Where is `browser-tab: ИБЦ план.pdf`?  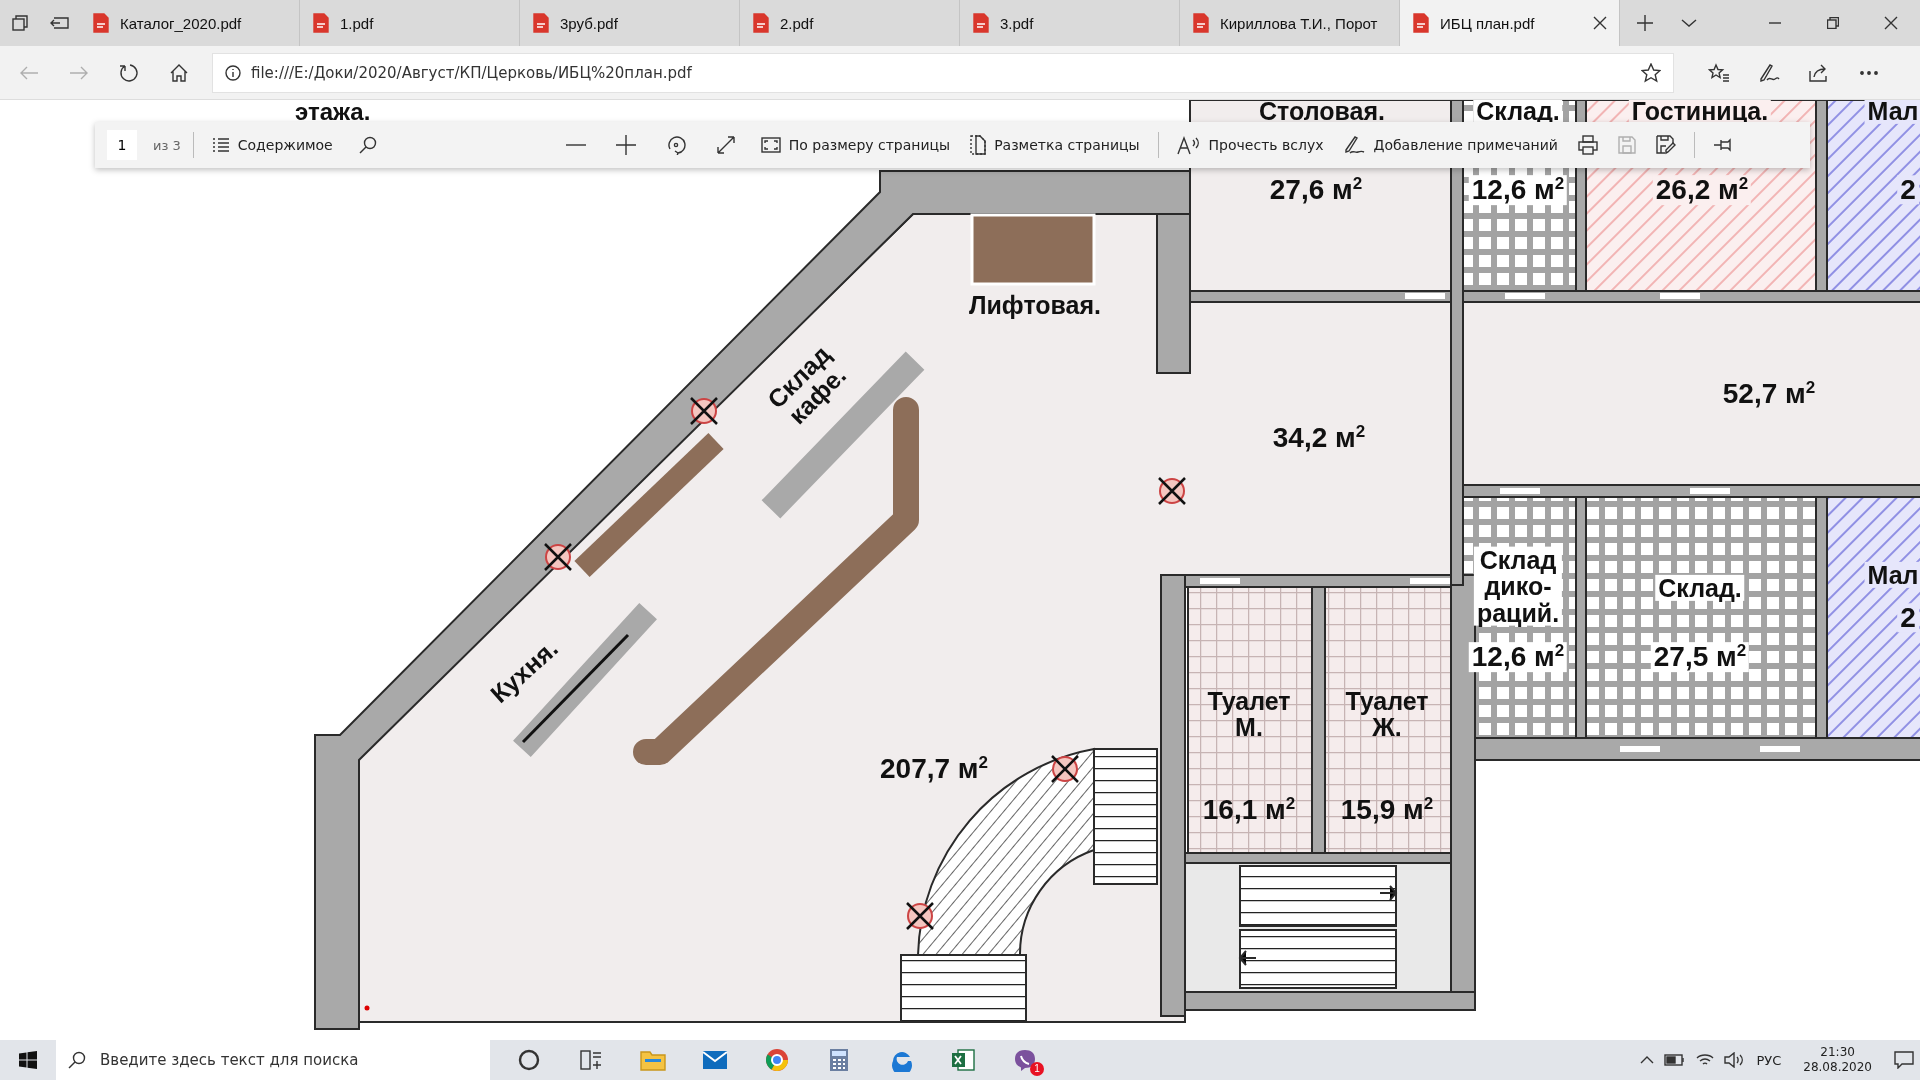
browser-tab: ИБЦ план.pdf is located at coordinates (1510, 23).